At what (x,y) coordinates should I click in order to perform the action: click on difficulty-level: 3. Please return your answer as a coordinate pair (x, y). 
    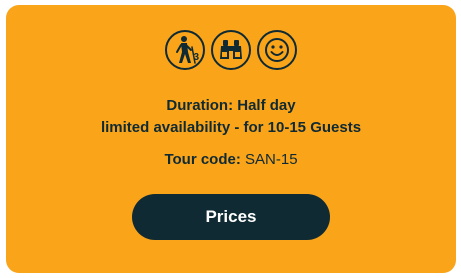
    Looking at the image, I should click on (196, 57).